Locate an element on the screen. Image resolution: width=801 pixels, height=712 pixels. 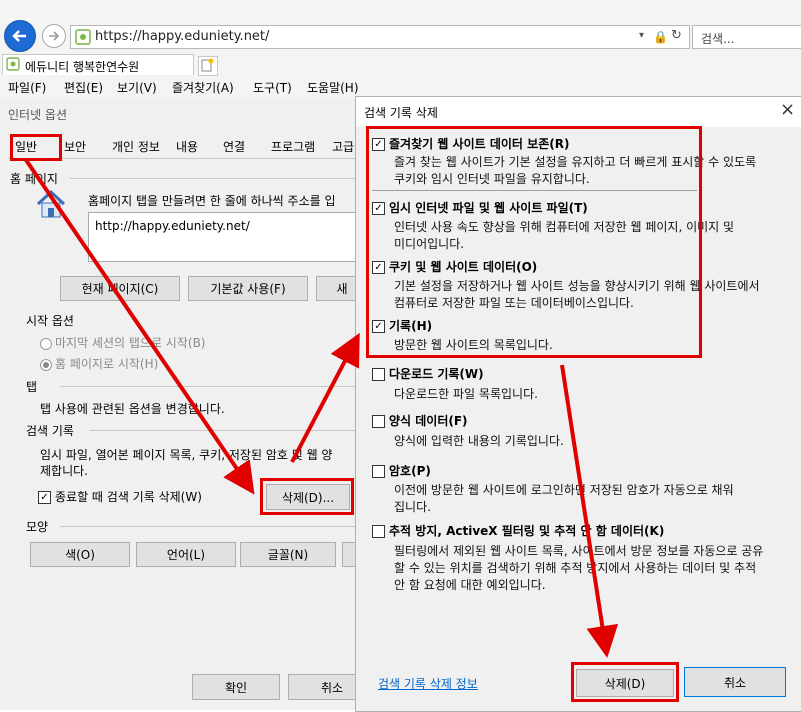
back-button is located at coordinates (20, 36).